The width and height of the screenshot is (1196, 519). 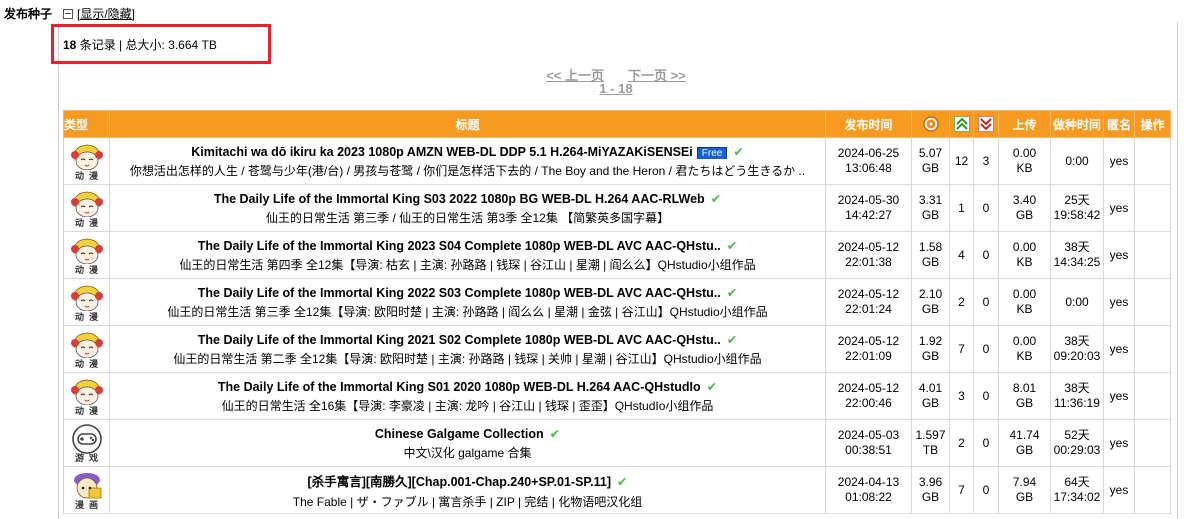 I want to click on leechers-cell: 3, so click(x=986, y=161).